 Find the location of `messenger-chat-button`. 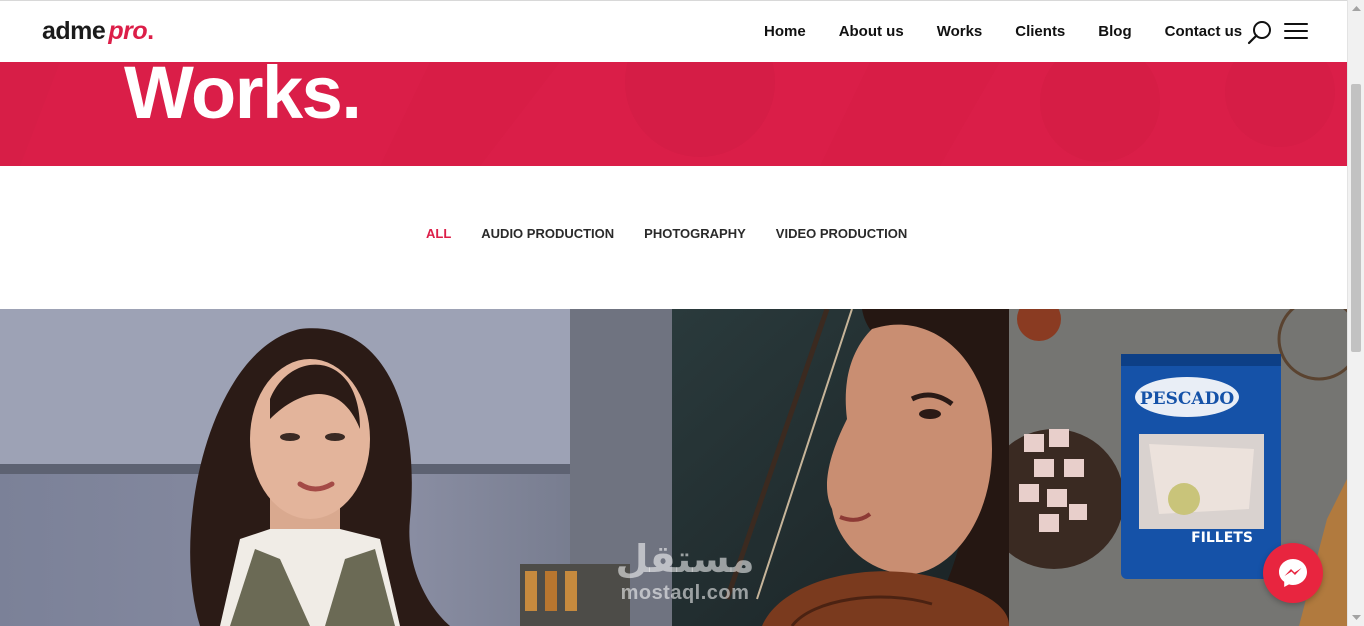

messenger-chat-button is located at coordinates (1293, 573).